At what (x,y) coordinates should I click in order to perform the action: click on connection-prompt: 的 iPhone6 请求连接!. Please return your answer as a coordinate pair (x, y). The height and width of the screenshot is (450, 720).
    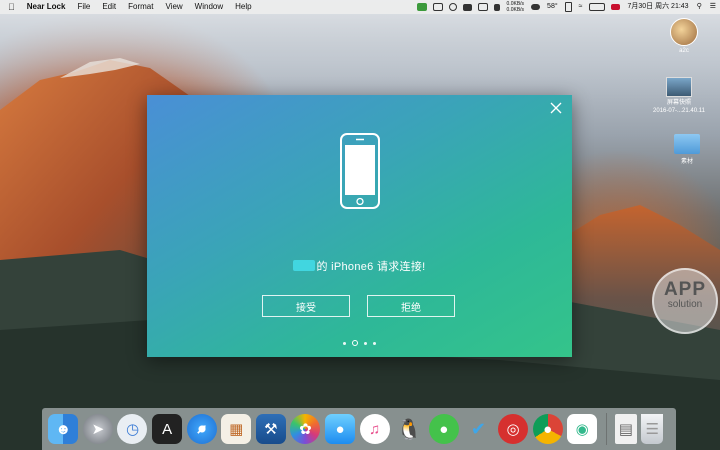
    Looking at the image, I should click on (359, 266).